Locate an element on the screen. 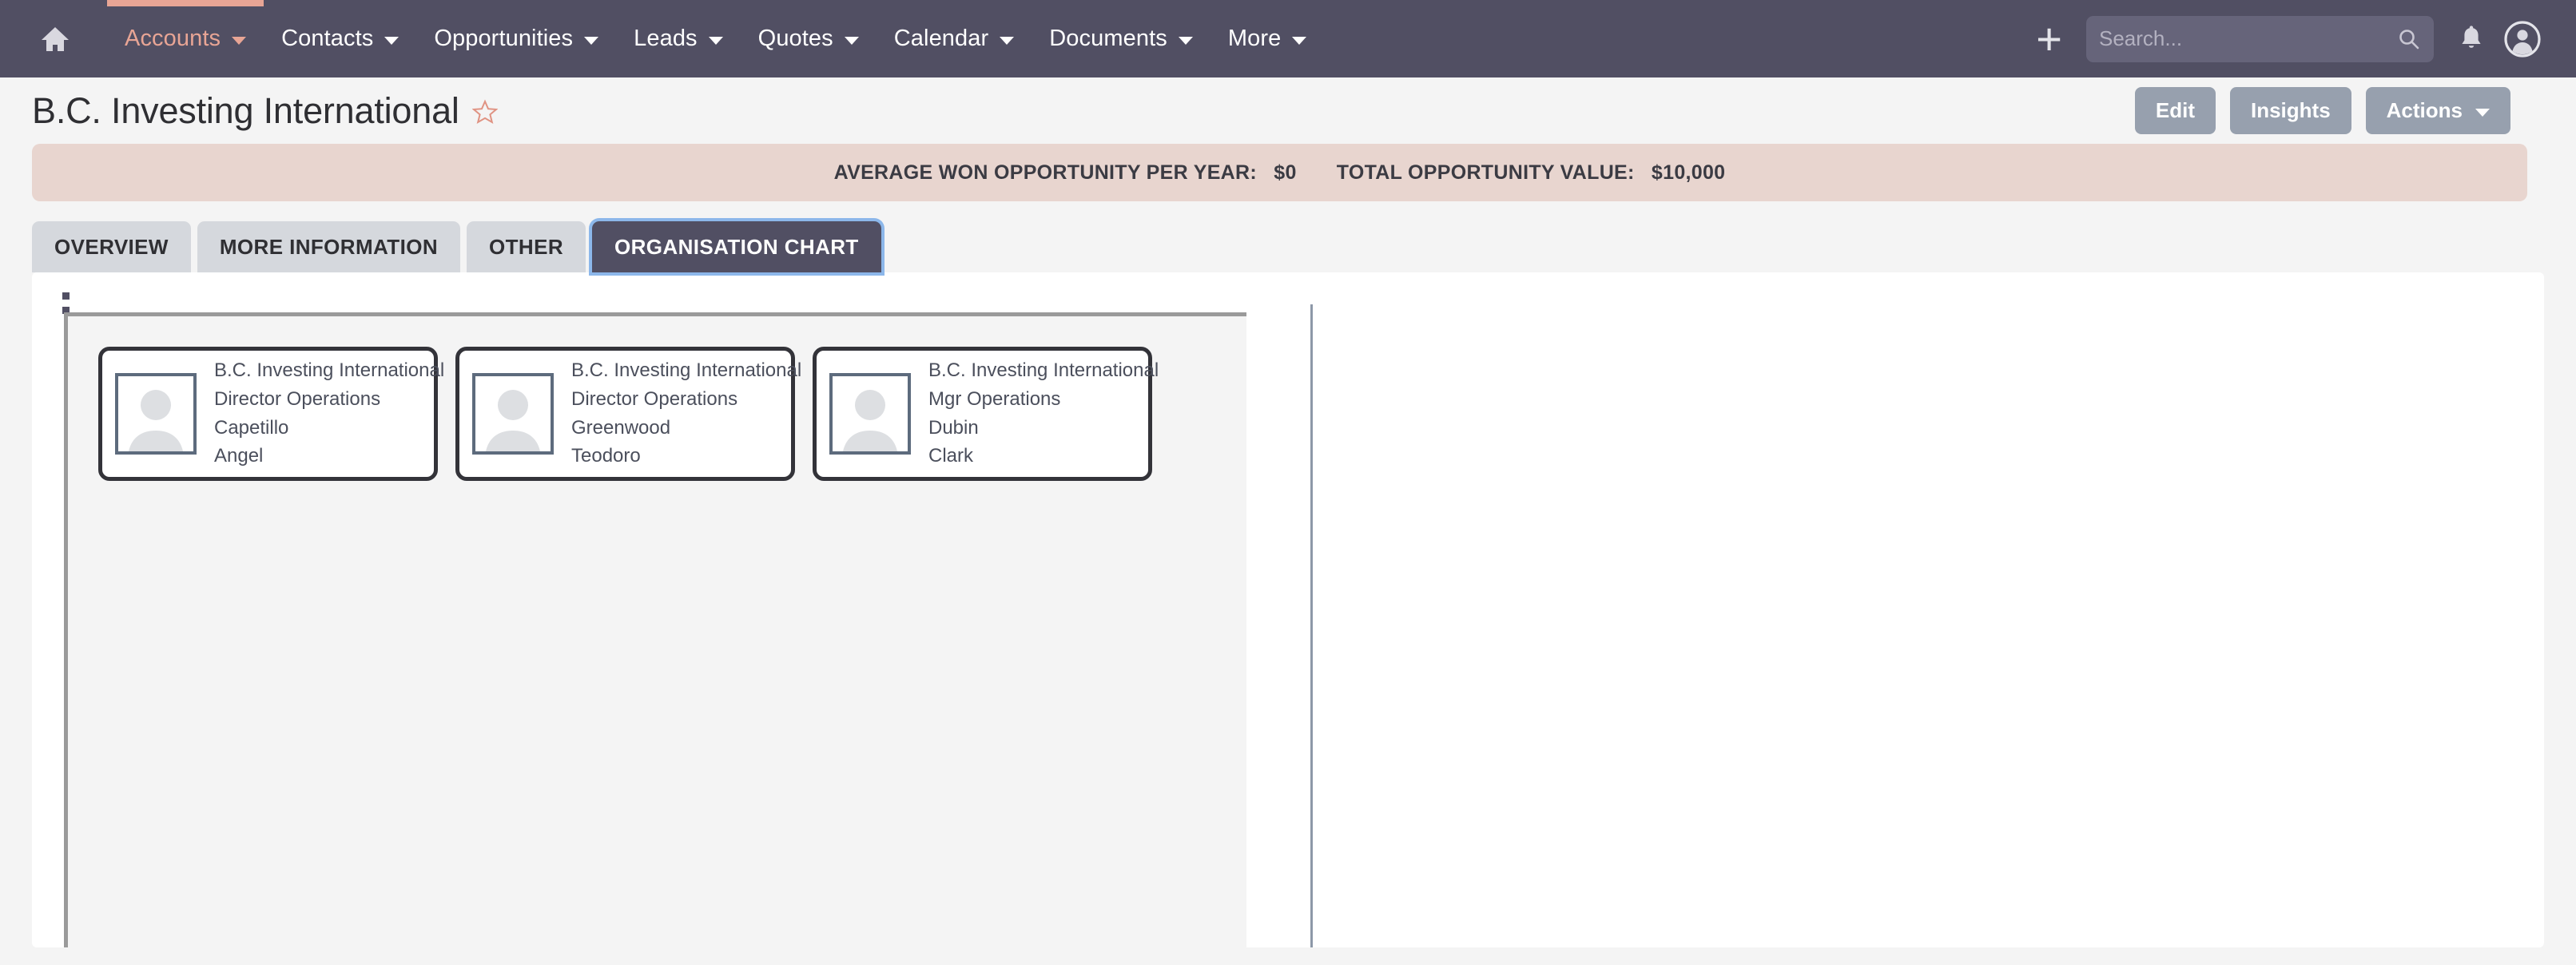 The image size is (2576, 965). nav-item-calendar: Calendar is located at coordinates (954, 38).